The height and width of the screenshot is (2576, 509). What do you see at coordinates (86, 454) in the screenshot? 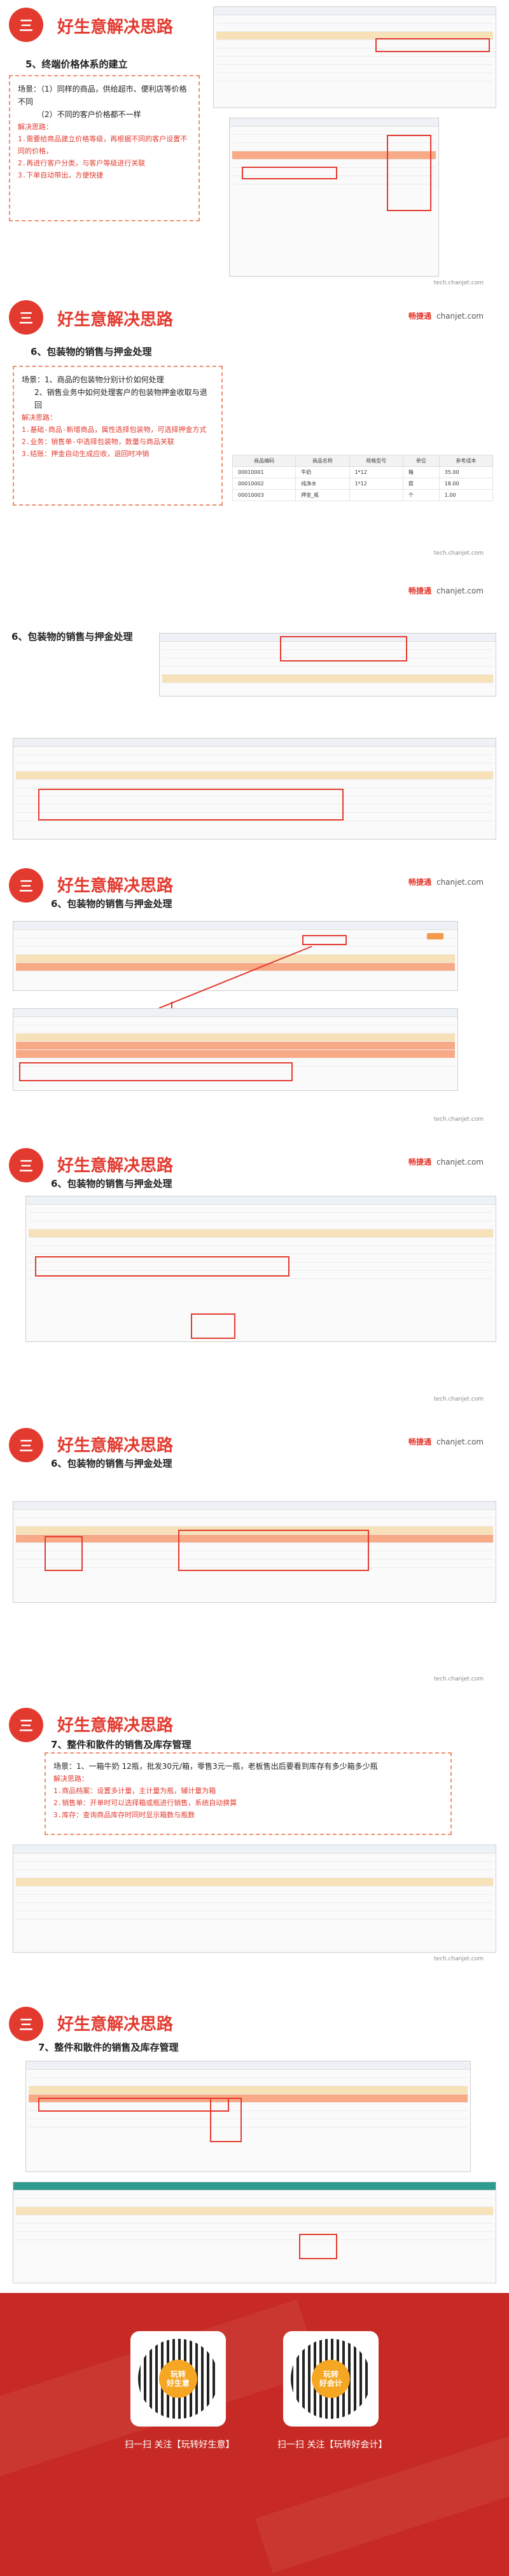
I see `method-line: 3.结账：押金自动生成应收，退回时冲销` at bounding box center [86, 454].